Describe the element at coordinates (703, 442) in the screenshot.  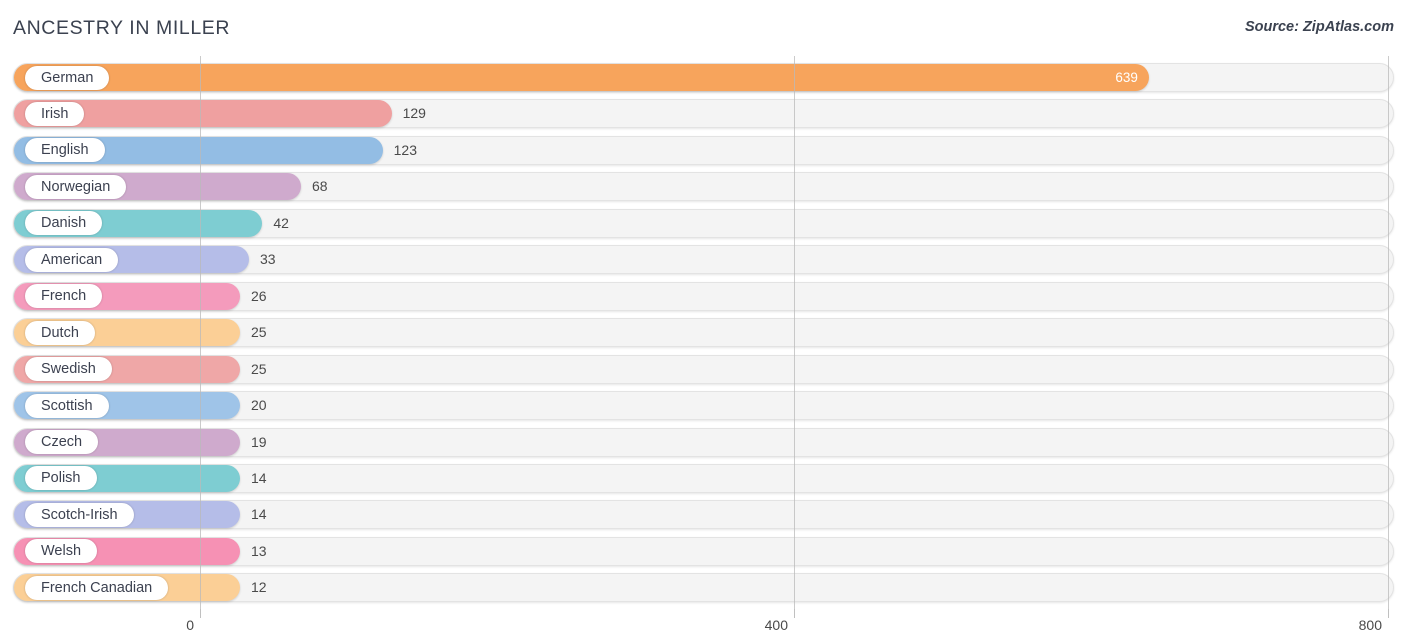
I see `bar-row: 19 Czech` at that location.